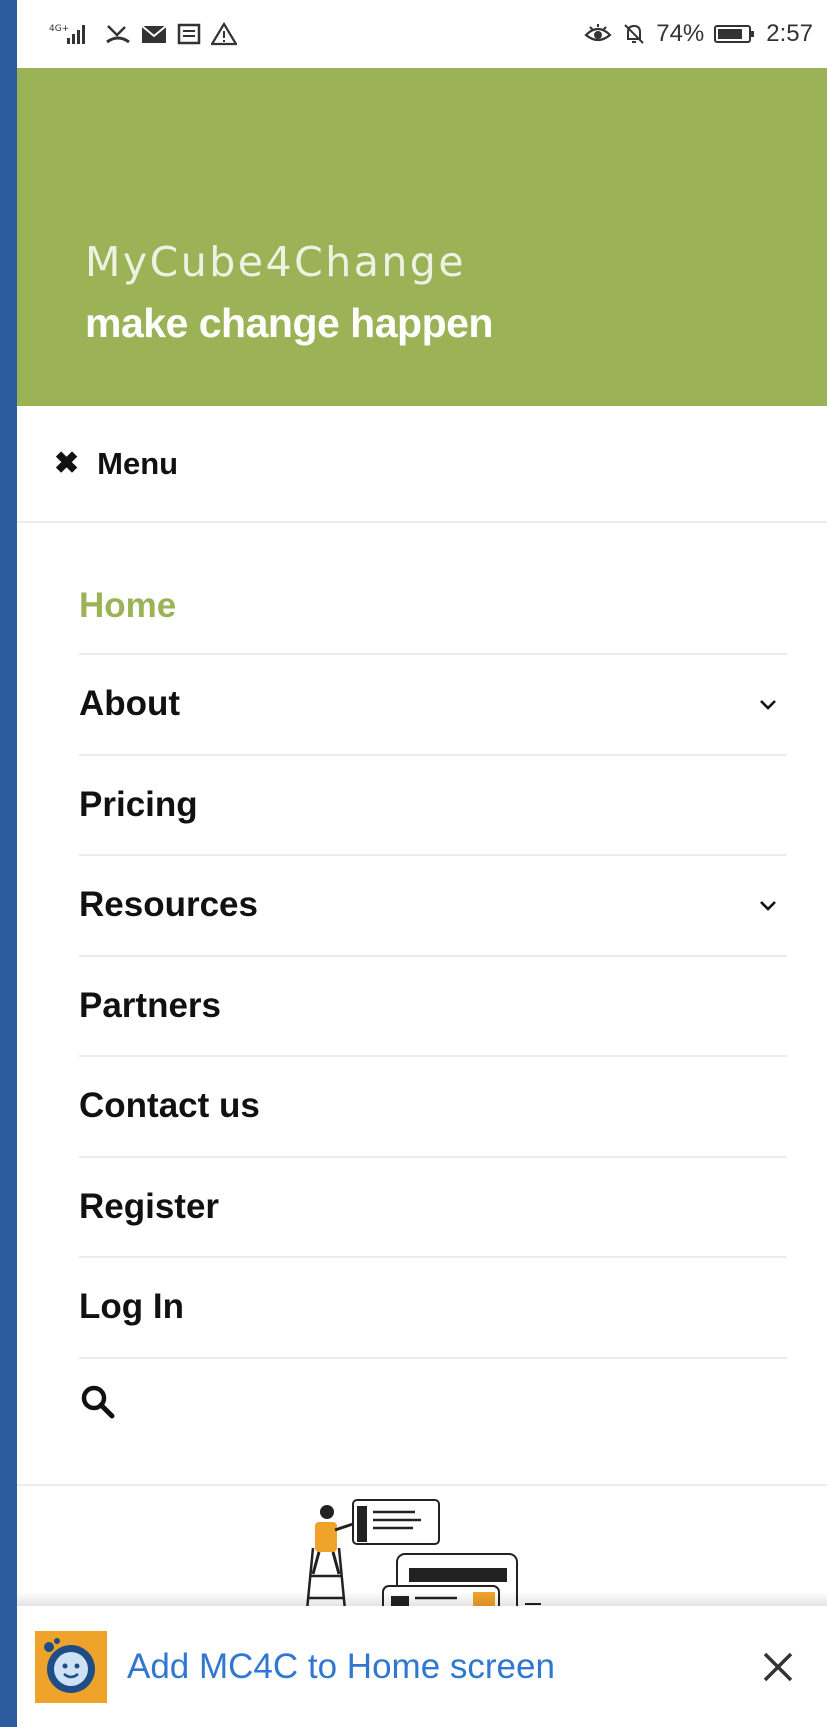  What do you see at coordinates (456, 262) in the screenshot?
I see `site-title: MyCube4Change` at bounding box center [456, 262].